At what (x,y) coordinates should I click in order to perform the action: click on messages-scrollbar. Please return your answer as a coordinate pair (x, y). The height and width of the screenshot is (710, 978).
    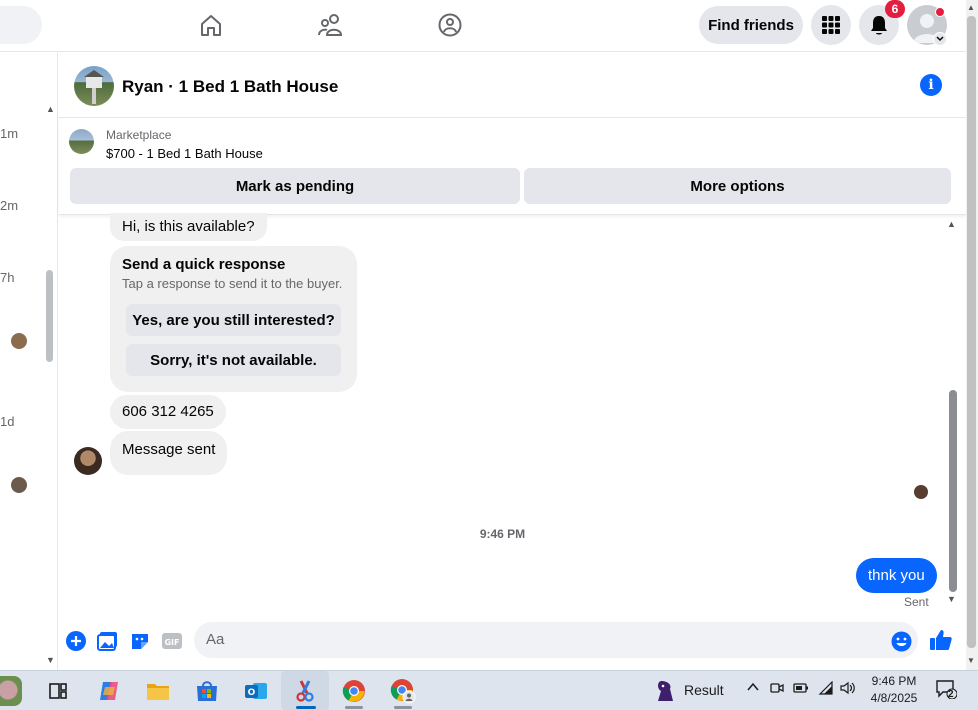
    Looking at the image, I should click on (953, 491).